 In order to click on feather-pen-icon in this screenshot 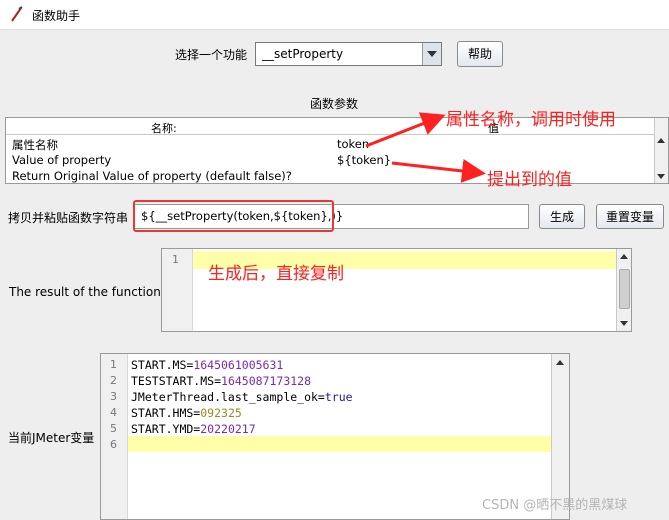, I will do `click(17, 14)`.